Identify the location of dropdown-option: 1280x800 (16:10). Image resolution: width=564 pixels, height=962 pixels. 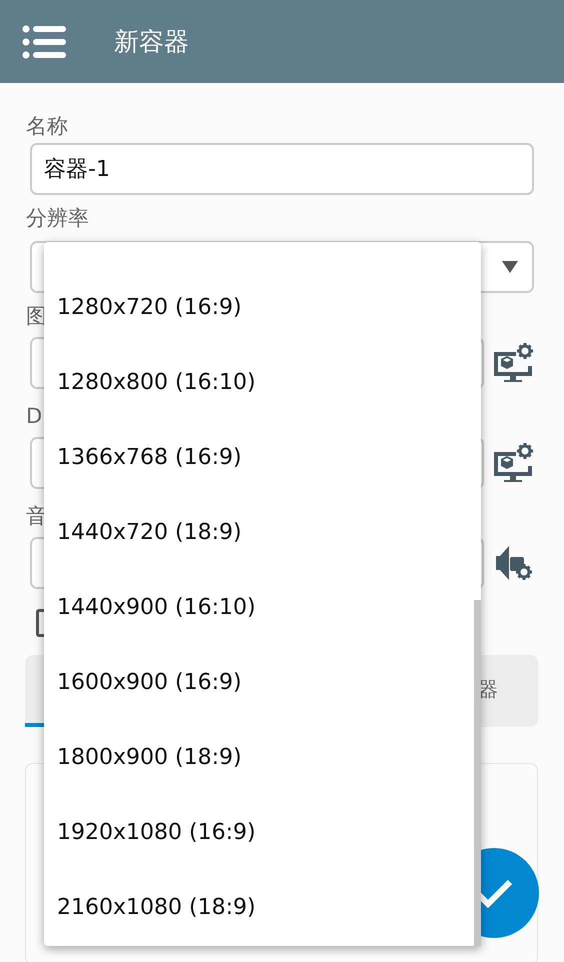
(260, 382).